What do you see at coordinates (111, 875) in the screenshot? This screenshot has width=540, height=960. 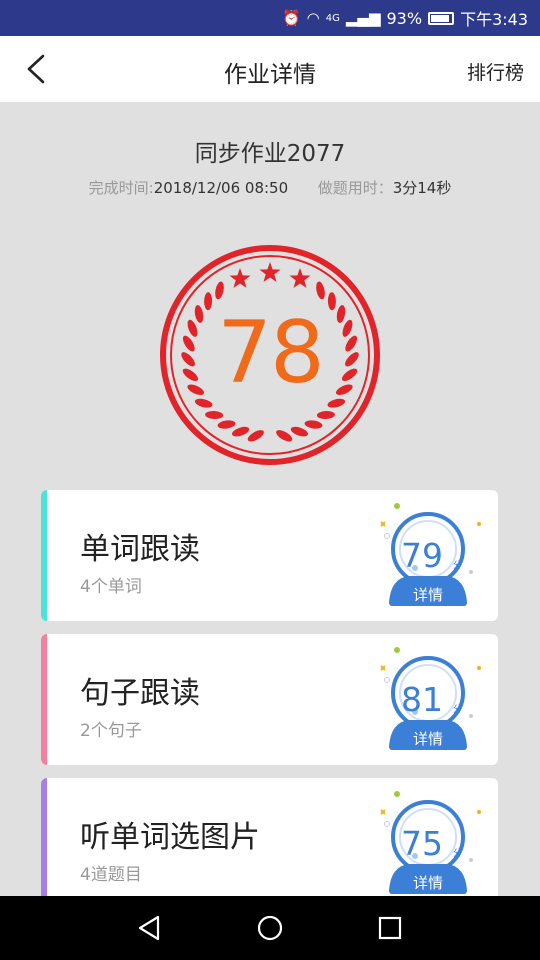 I see `card-subtitle: 4道题目` at bounding box center [111, 875].